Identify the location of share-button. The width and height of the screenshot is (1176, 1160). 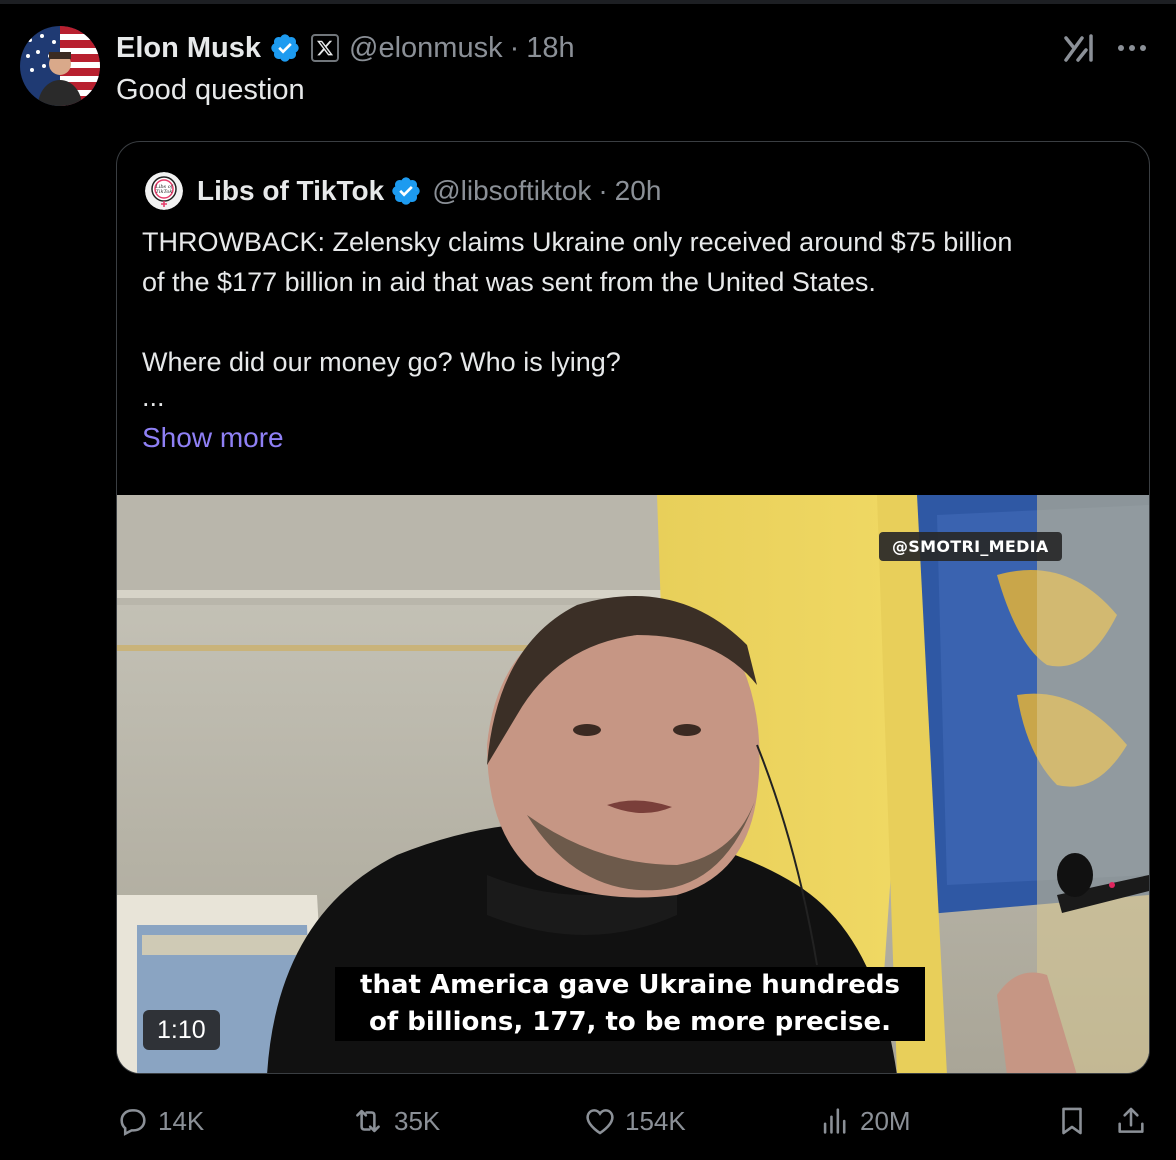
(1135, 1121).